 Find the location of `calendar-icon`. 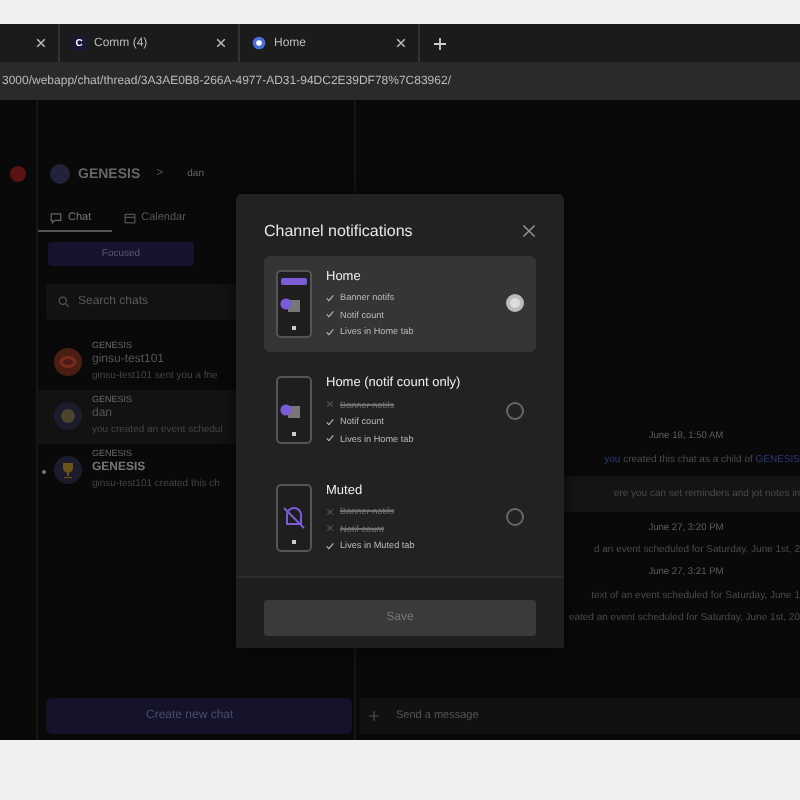

calendar-icon is located at coordinates (129, 217).